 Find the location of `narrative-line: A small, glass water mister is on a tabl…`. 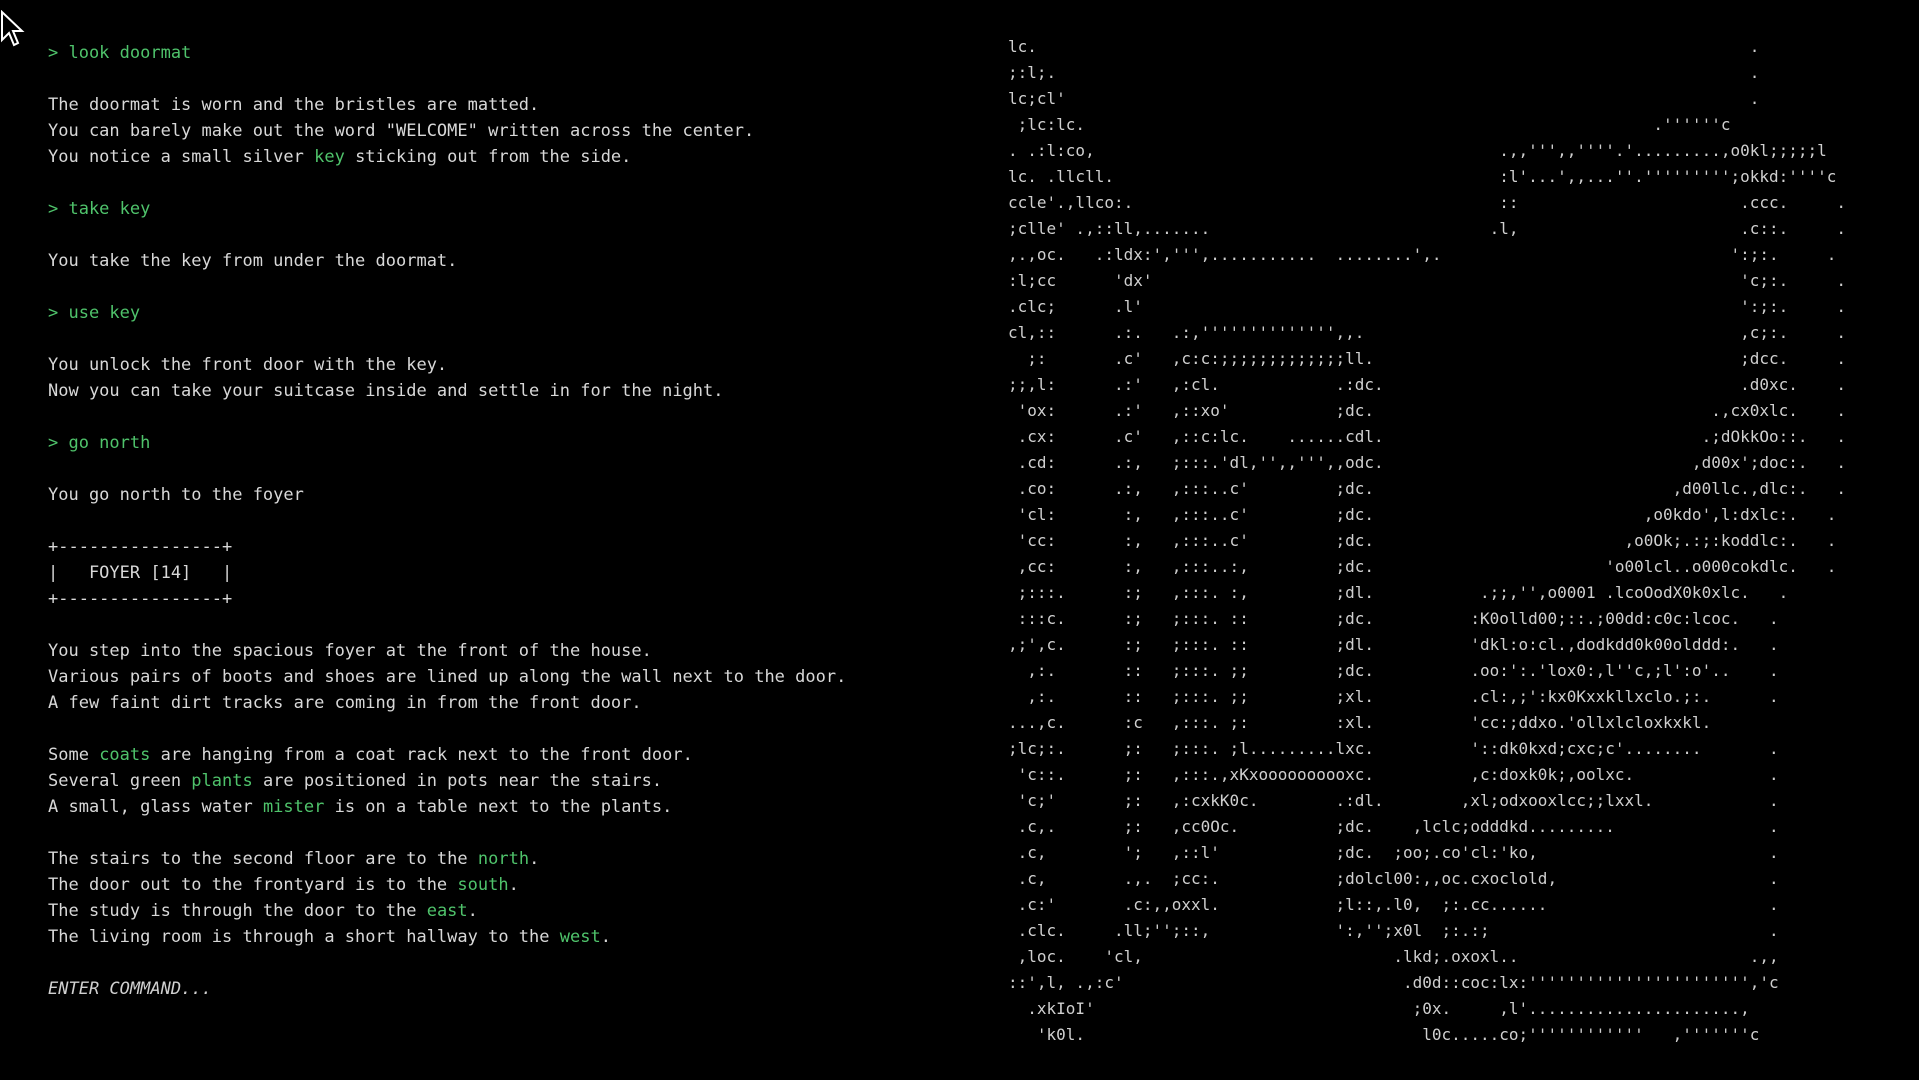

narrative-line: A small, glass water mister is on a tabl… is located at coordinates (498, 807).